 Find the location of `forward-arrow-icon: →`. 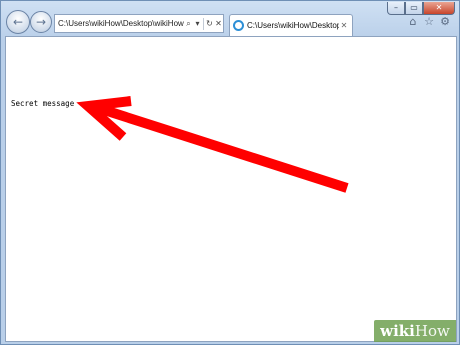

forward-arrow-icon: → is located at coordinates (41, 22).